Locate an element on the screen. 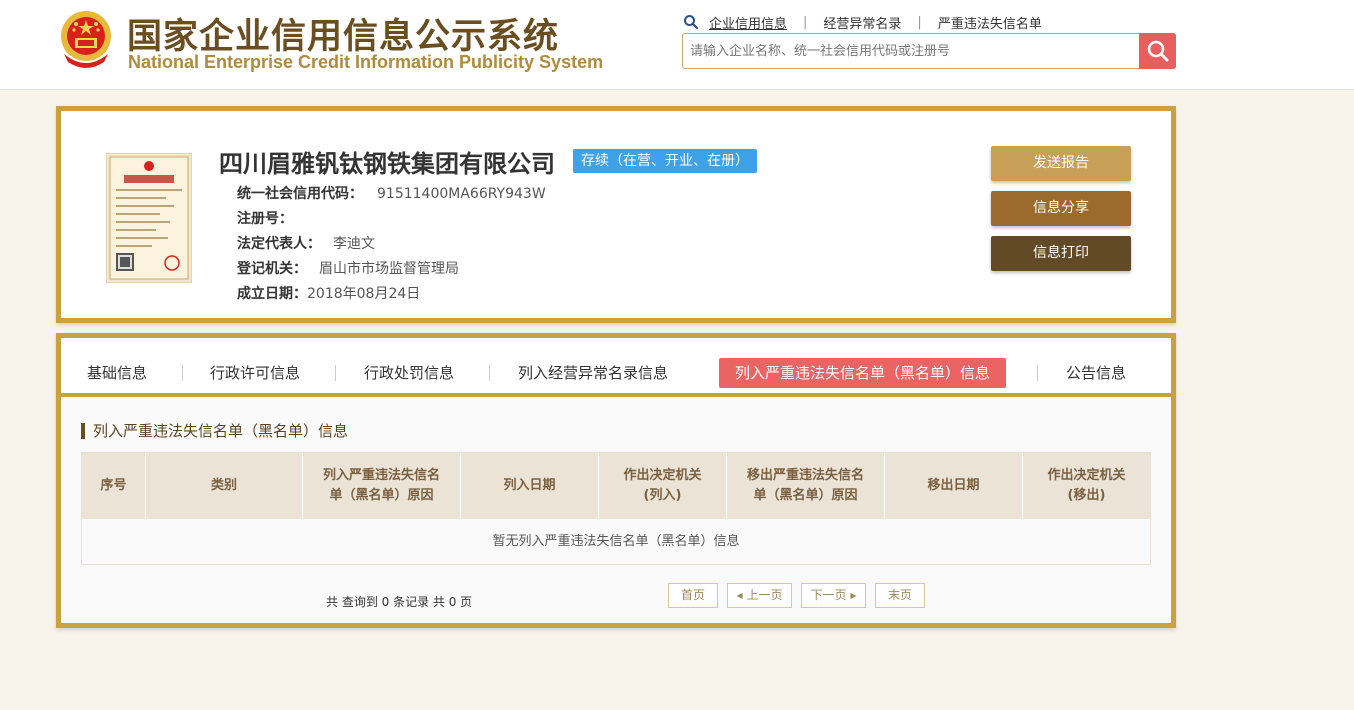 The image size is (1354, 710). print-info-button: 信息打印 is located at coordinates (1061, 253).